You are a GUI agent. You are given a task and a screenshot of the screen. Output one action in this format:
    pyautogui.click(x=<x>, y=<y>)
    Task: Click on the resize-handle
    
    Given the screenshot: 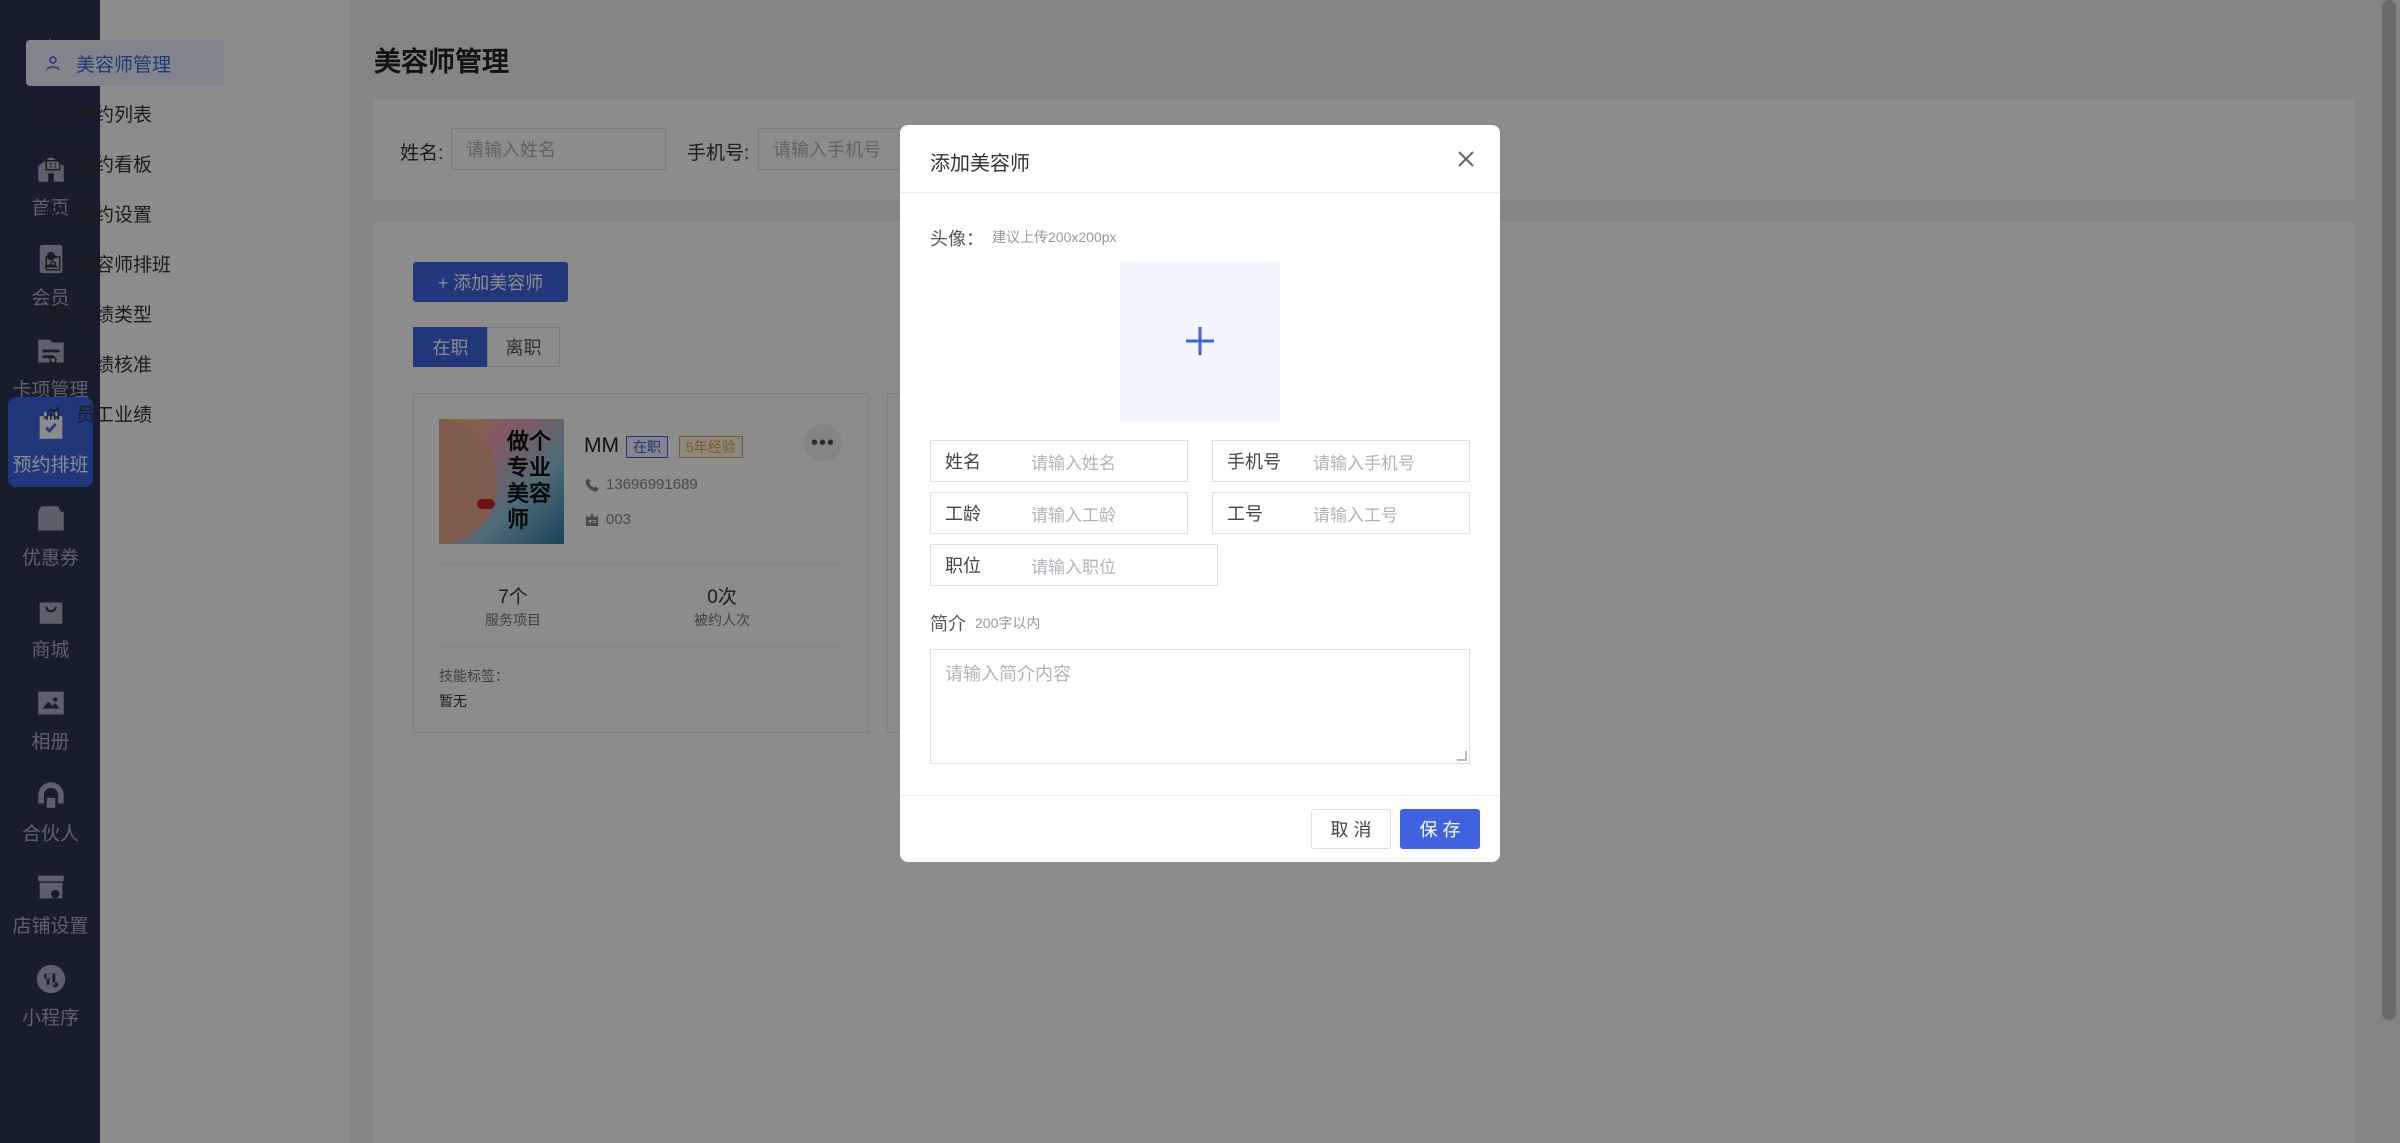 What is the action you would take?
    pyautogui.click(x=1462, y=756)
    